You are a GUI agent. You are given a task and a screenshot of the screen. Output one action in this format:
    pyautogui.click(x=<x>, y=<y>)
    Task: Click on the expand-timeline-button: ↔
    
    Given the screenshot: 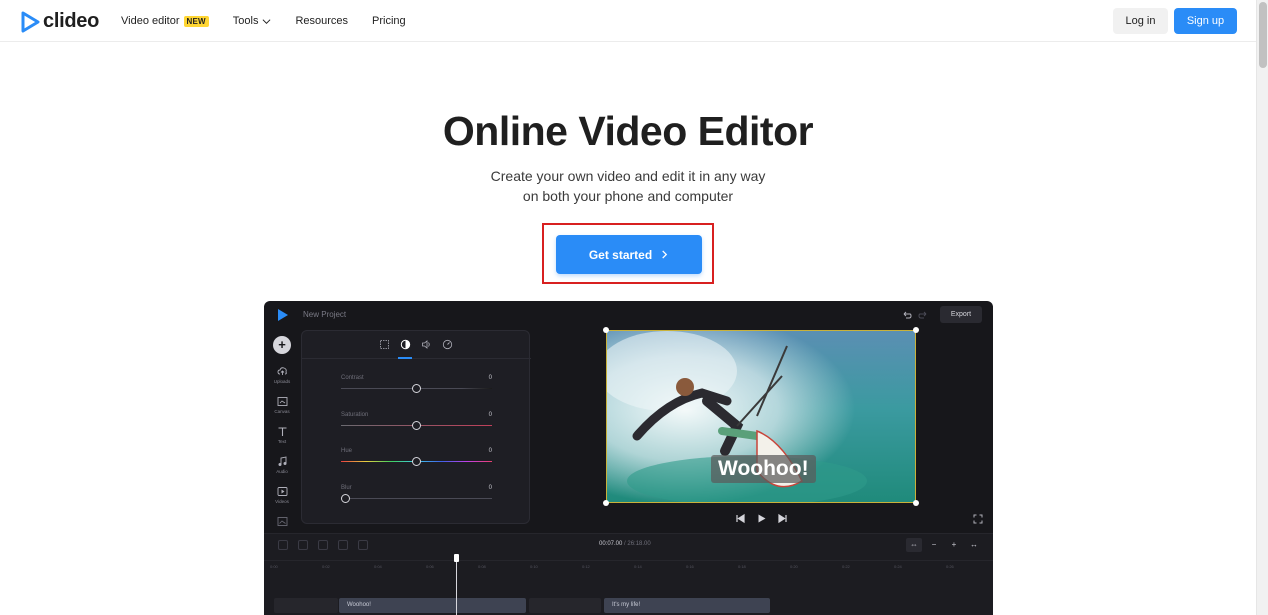 What is the action you would take?
    pyautogui.click(x=974, y=545)
    